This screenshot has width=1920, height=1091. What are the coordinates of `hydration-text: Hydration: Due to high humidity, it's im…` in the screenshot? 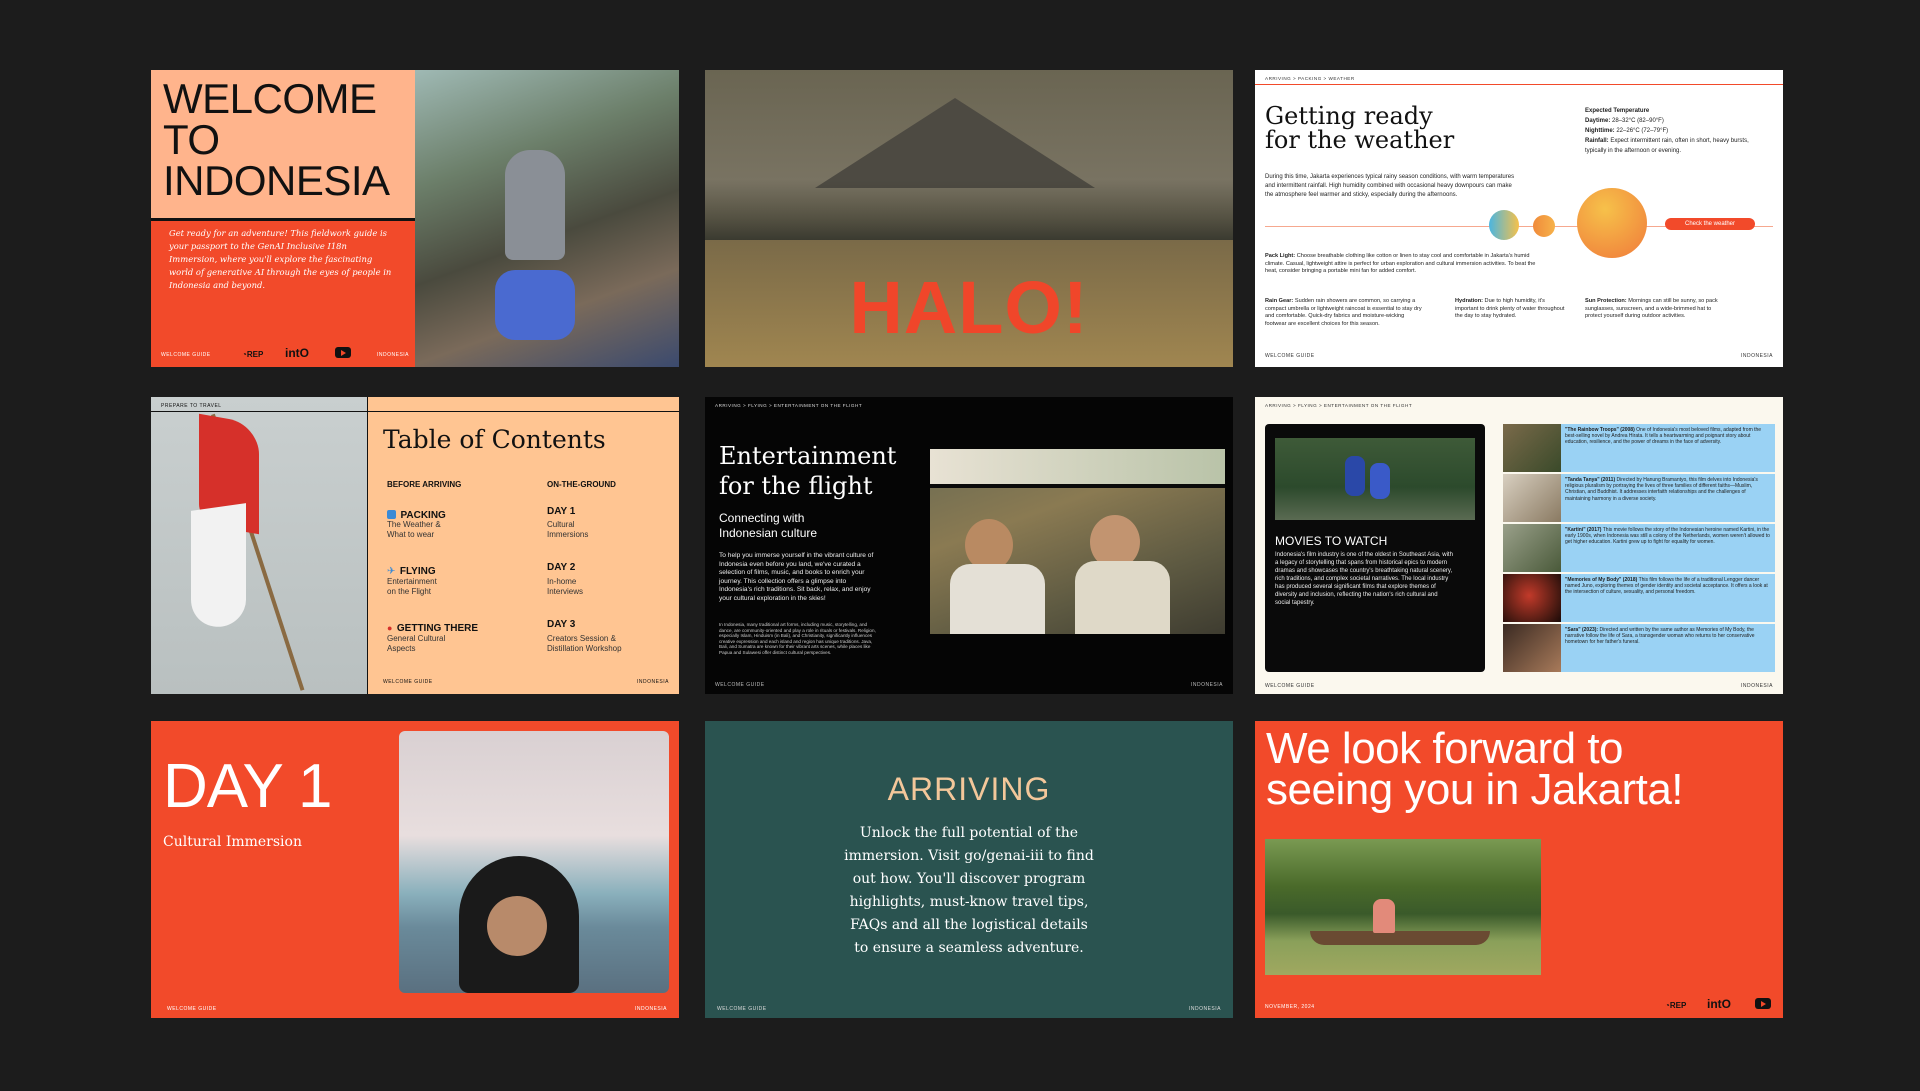 It's located at (1510, 309).